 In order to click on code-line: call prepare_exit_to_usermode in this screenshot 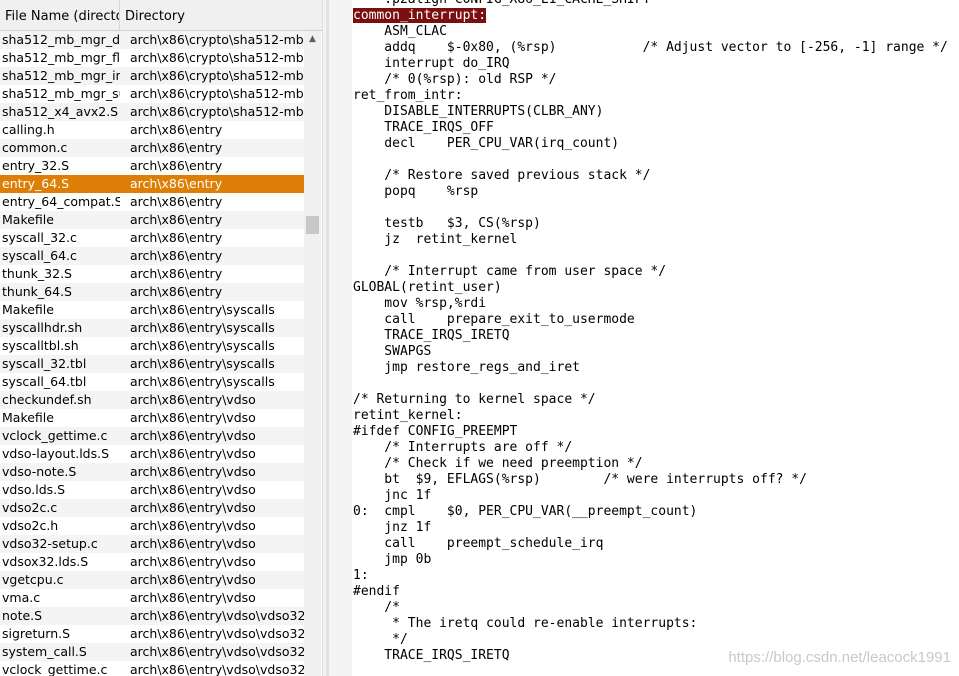, I will do `click(494, 319)`.